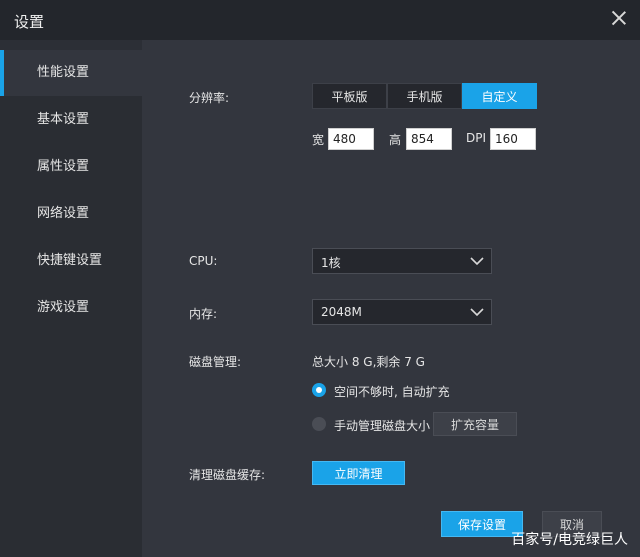 This screenshot has height=557, width=640. Describe the element at coordinates (319, 424) in the screenshot. I see `disk-manual-radio` at that location.